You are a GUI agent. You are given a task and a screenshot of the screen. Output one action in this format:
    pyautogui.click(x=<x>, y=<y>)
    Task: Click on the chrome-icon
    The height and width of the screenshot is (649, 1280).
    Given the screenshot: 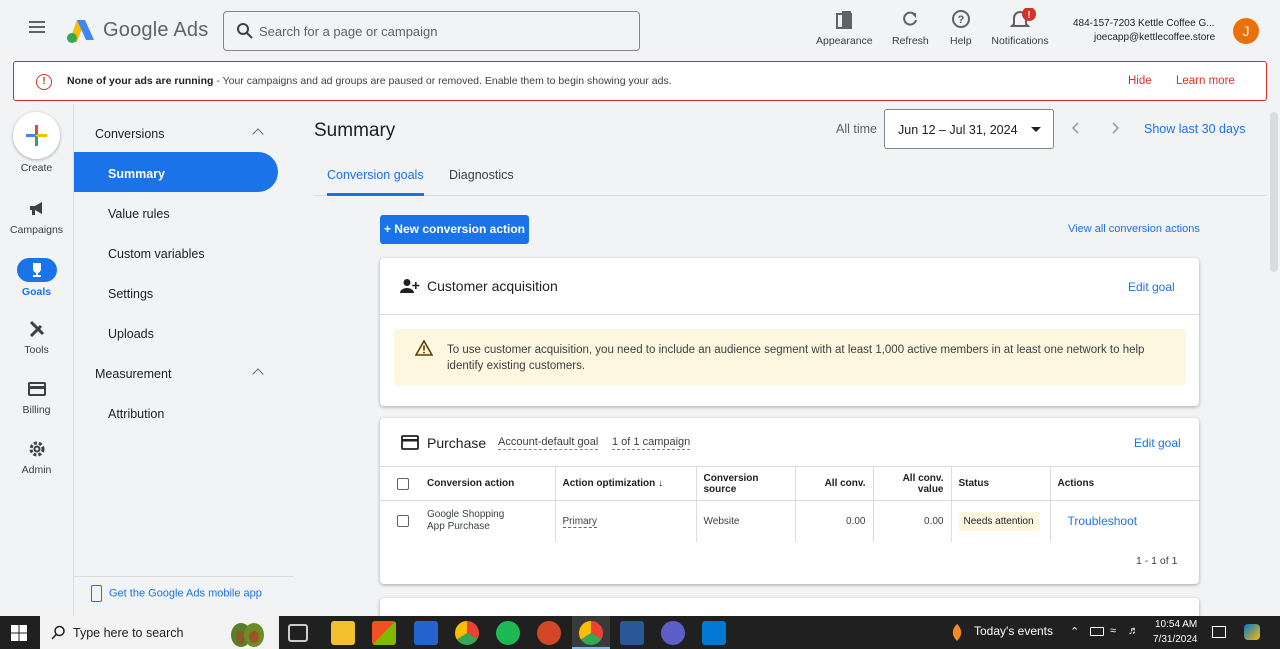 What is the action you would take?
    pyautogui.click(x=467, y=633)
    